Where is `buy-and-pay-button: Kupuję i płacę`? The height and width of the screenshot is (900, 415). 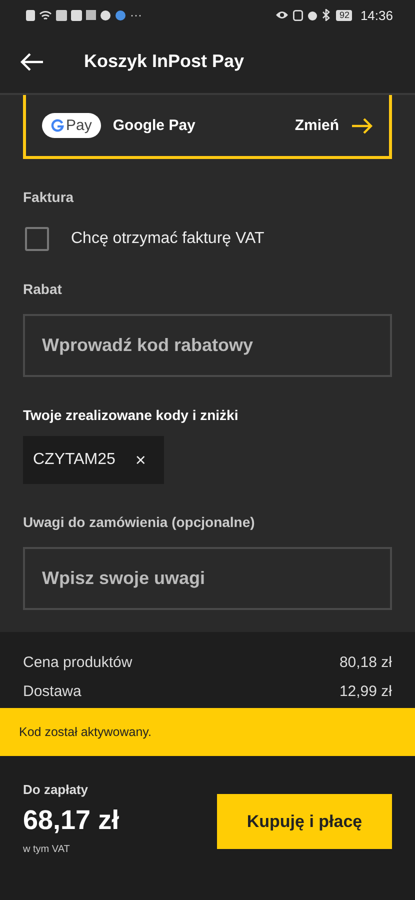 buy-and-pay-button: Kupuję i płacę is located at coordinates (304, 821).